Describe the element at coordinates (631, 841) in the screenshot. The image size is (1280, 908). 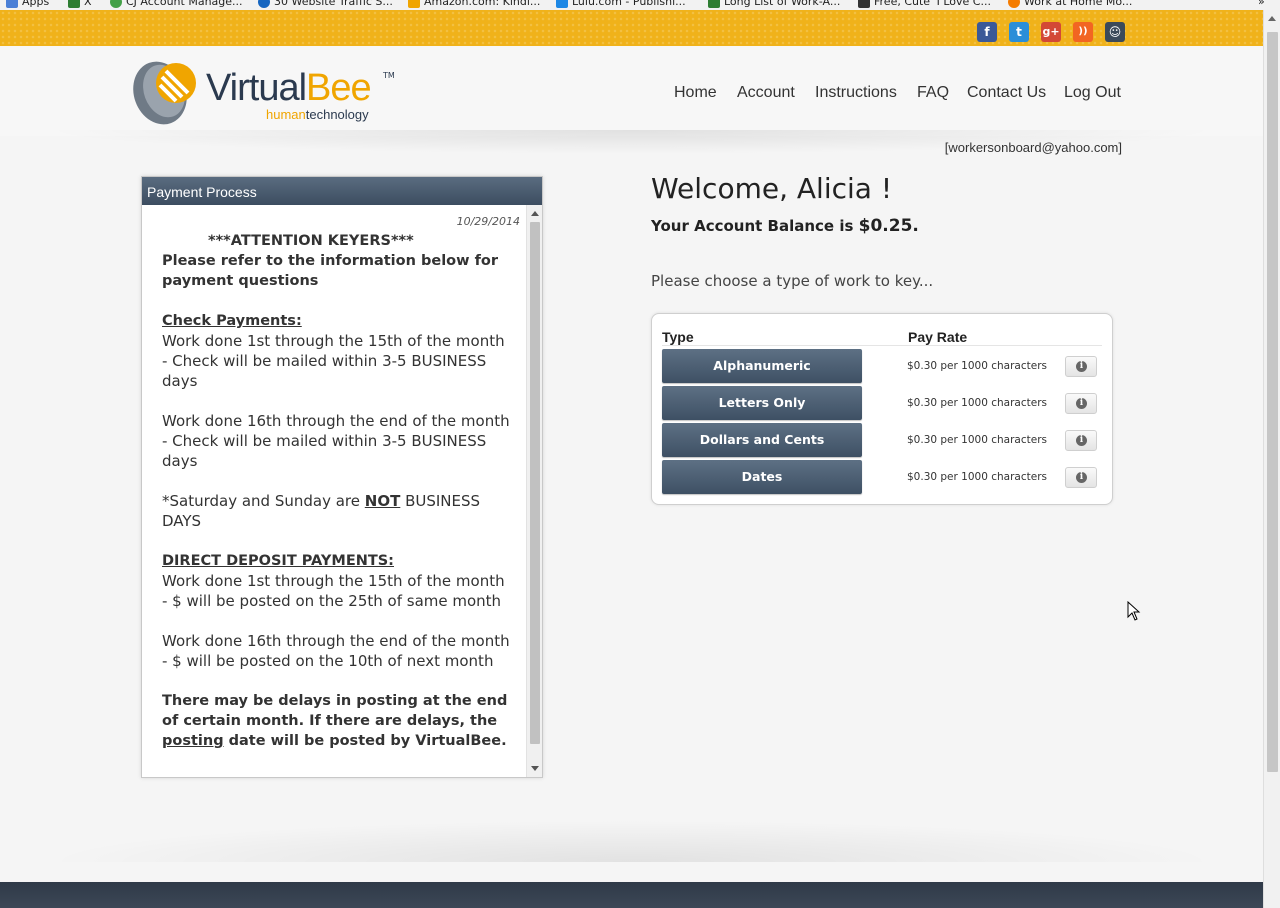
I see `content-bottom-shadow` at that location.